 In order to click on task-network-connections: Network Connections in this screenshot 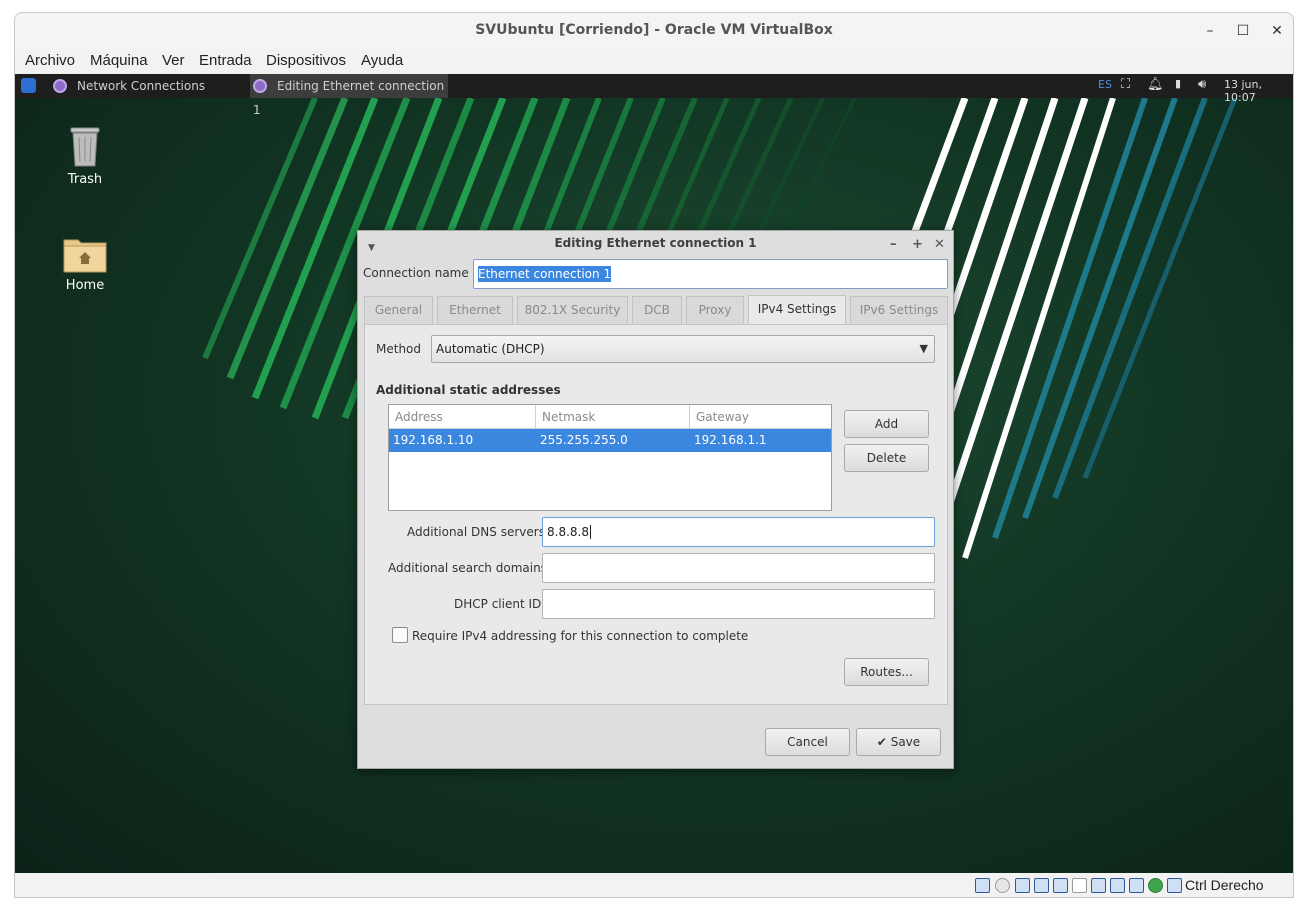, I will do `click(148, 86)`.